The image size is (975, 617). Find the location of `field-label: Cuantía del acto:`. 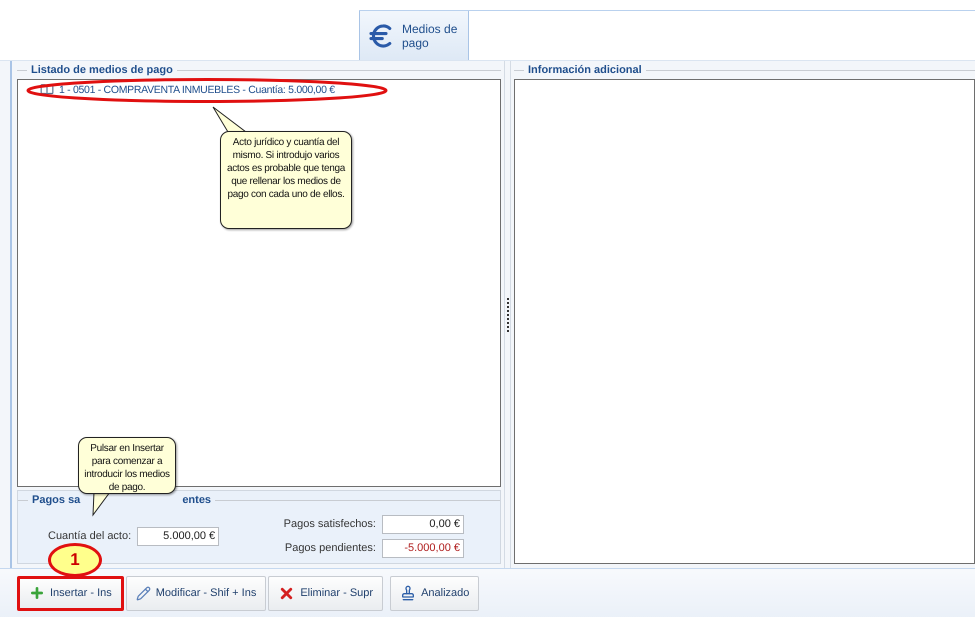

field-label: Cuantía del acto: is located at coordinates (90, 536).